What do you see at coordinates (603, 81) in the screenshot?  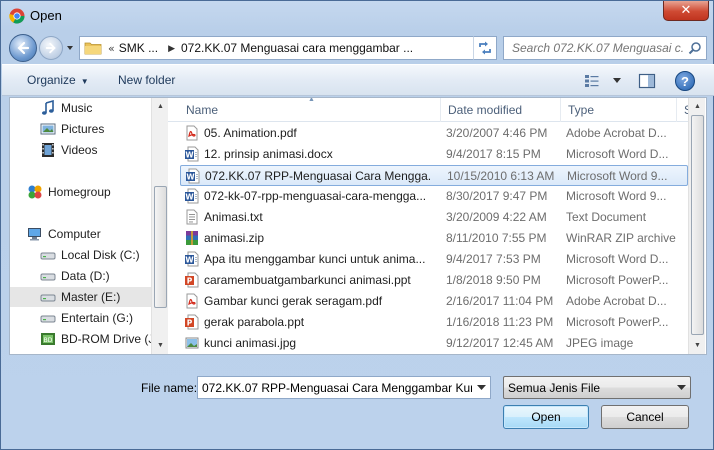 I see `change-view-button` at bounding box center [603, 81].